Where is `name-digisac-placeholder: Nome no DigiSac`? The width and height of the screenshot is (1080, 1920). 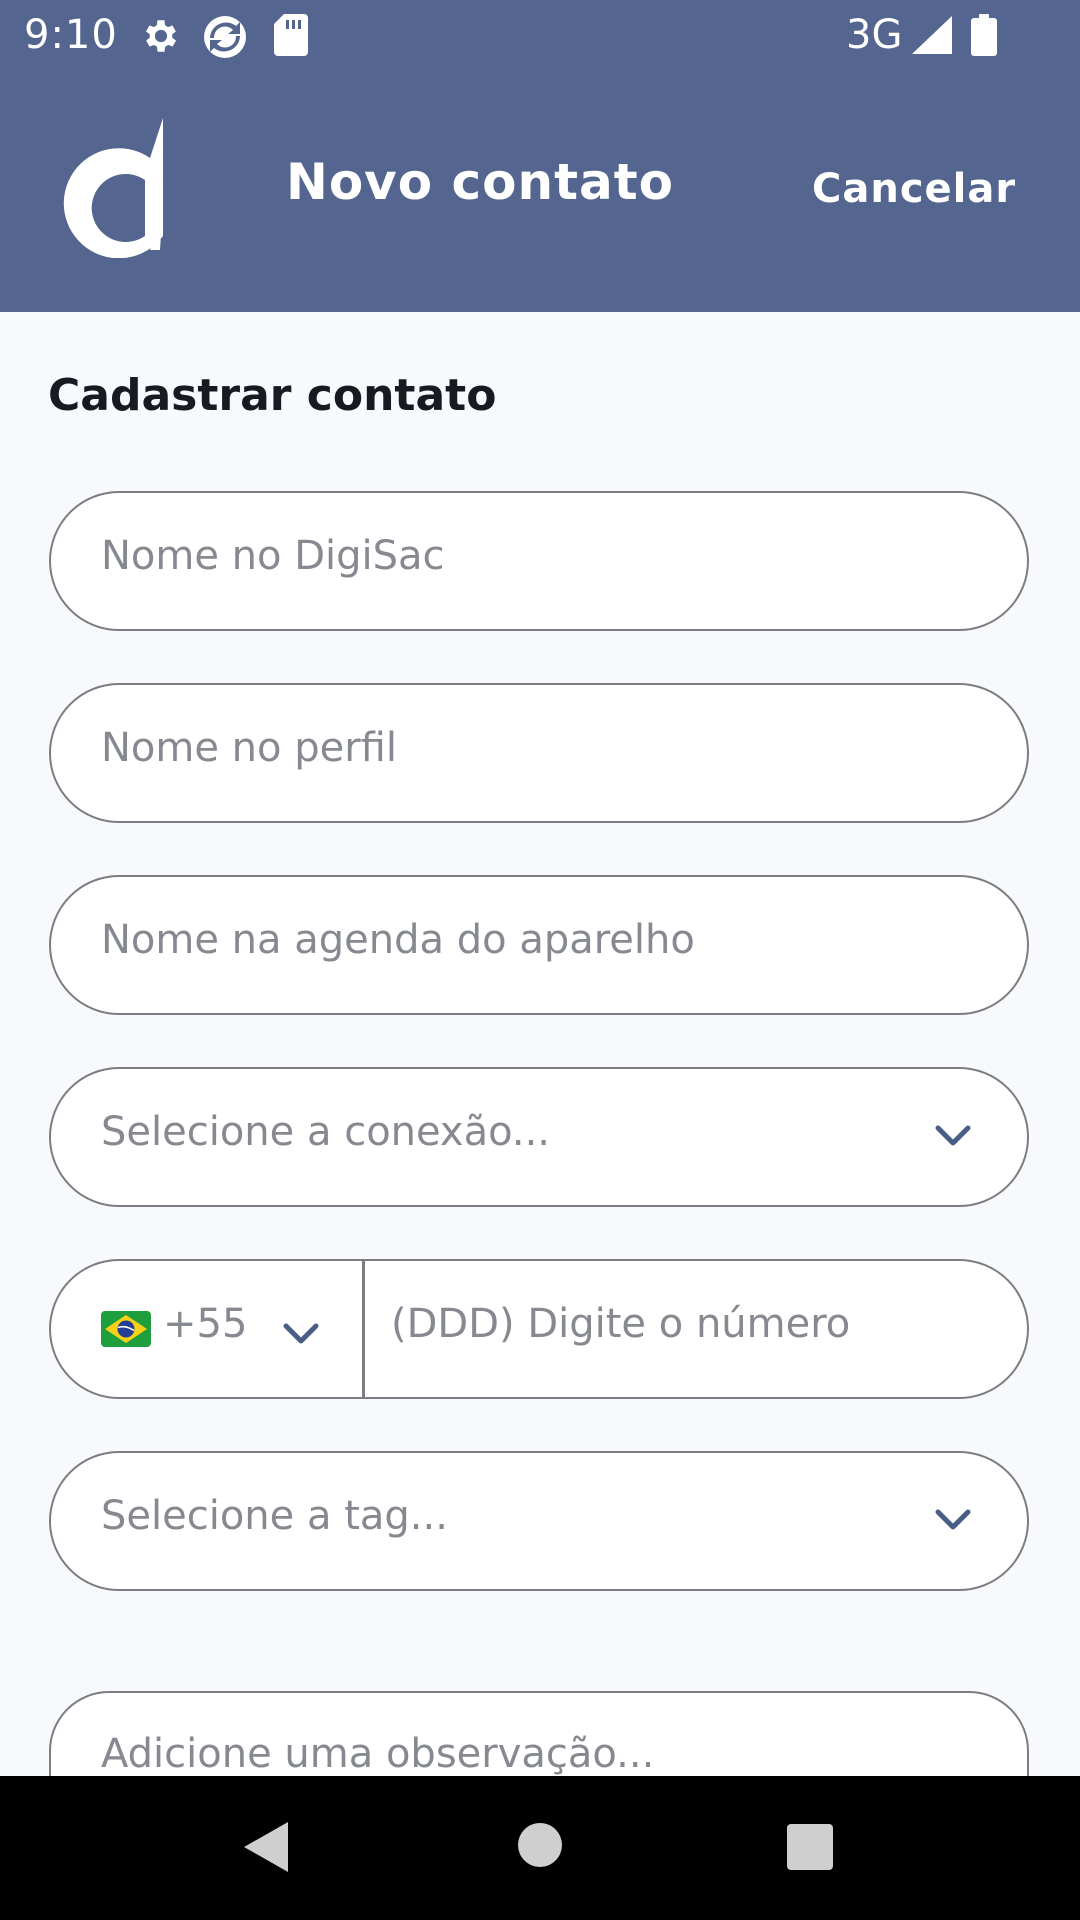
name-digisac-placeholder: Nome no DigiSac is located at coordinates (273, 556).